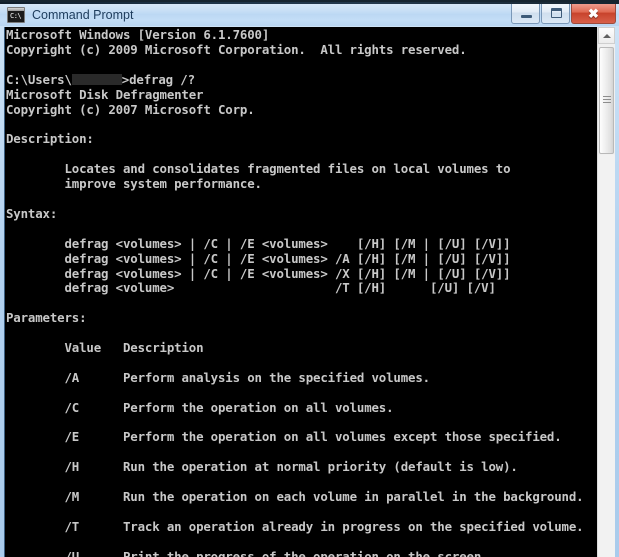 The width and height of the screenshot is (619, 557). What do you see at coordinates (138, 34) in the screenshot?
I see `banner-line-0: Microsoft Windows [Version 6.1.7600]` at bounding box center [138, 34].